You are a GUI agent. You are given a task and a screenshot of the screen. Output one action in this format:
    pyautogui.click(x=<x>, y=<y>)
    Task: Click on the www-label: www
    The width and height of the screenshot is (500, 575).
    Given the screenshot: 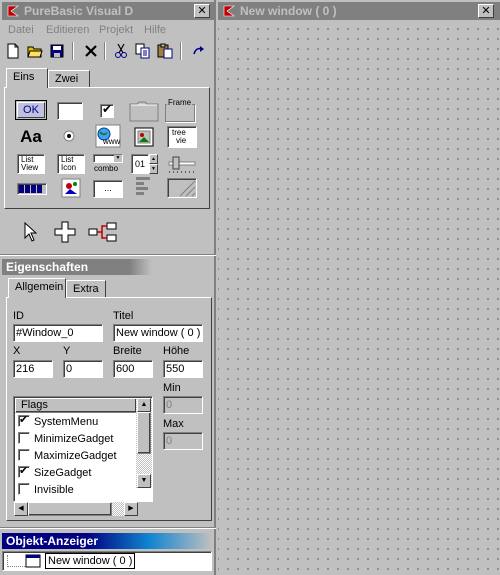 What is the action you would take?
    pyautogui.click(x=112, y=141)
    